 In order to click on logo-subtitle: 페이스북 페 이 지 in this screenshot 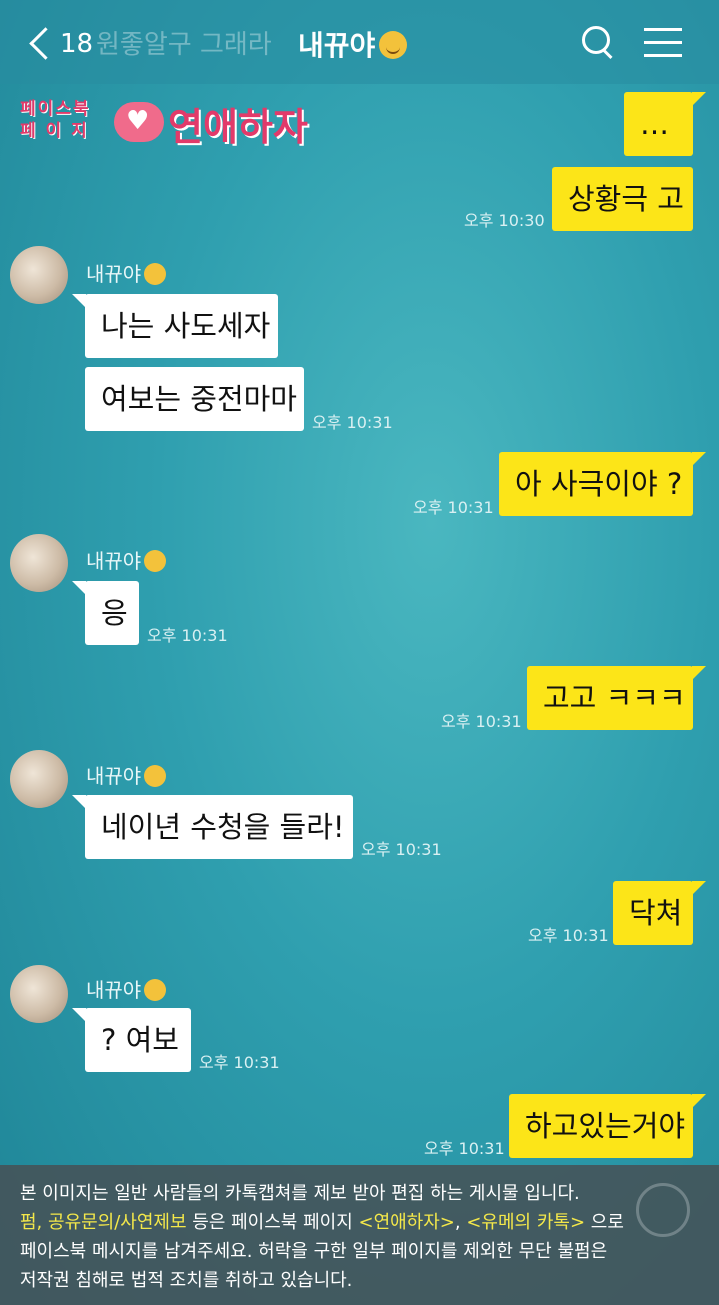, I will do `click(55, 120)`.